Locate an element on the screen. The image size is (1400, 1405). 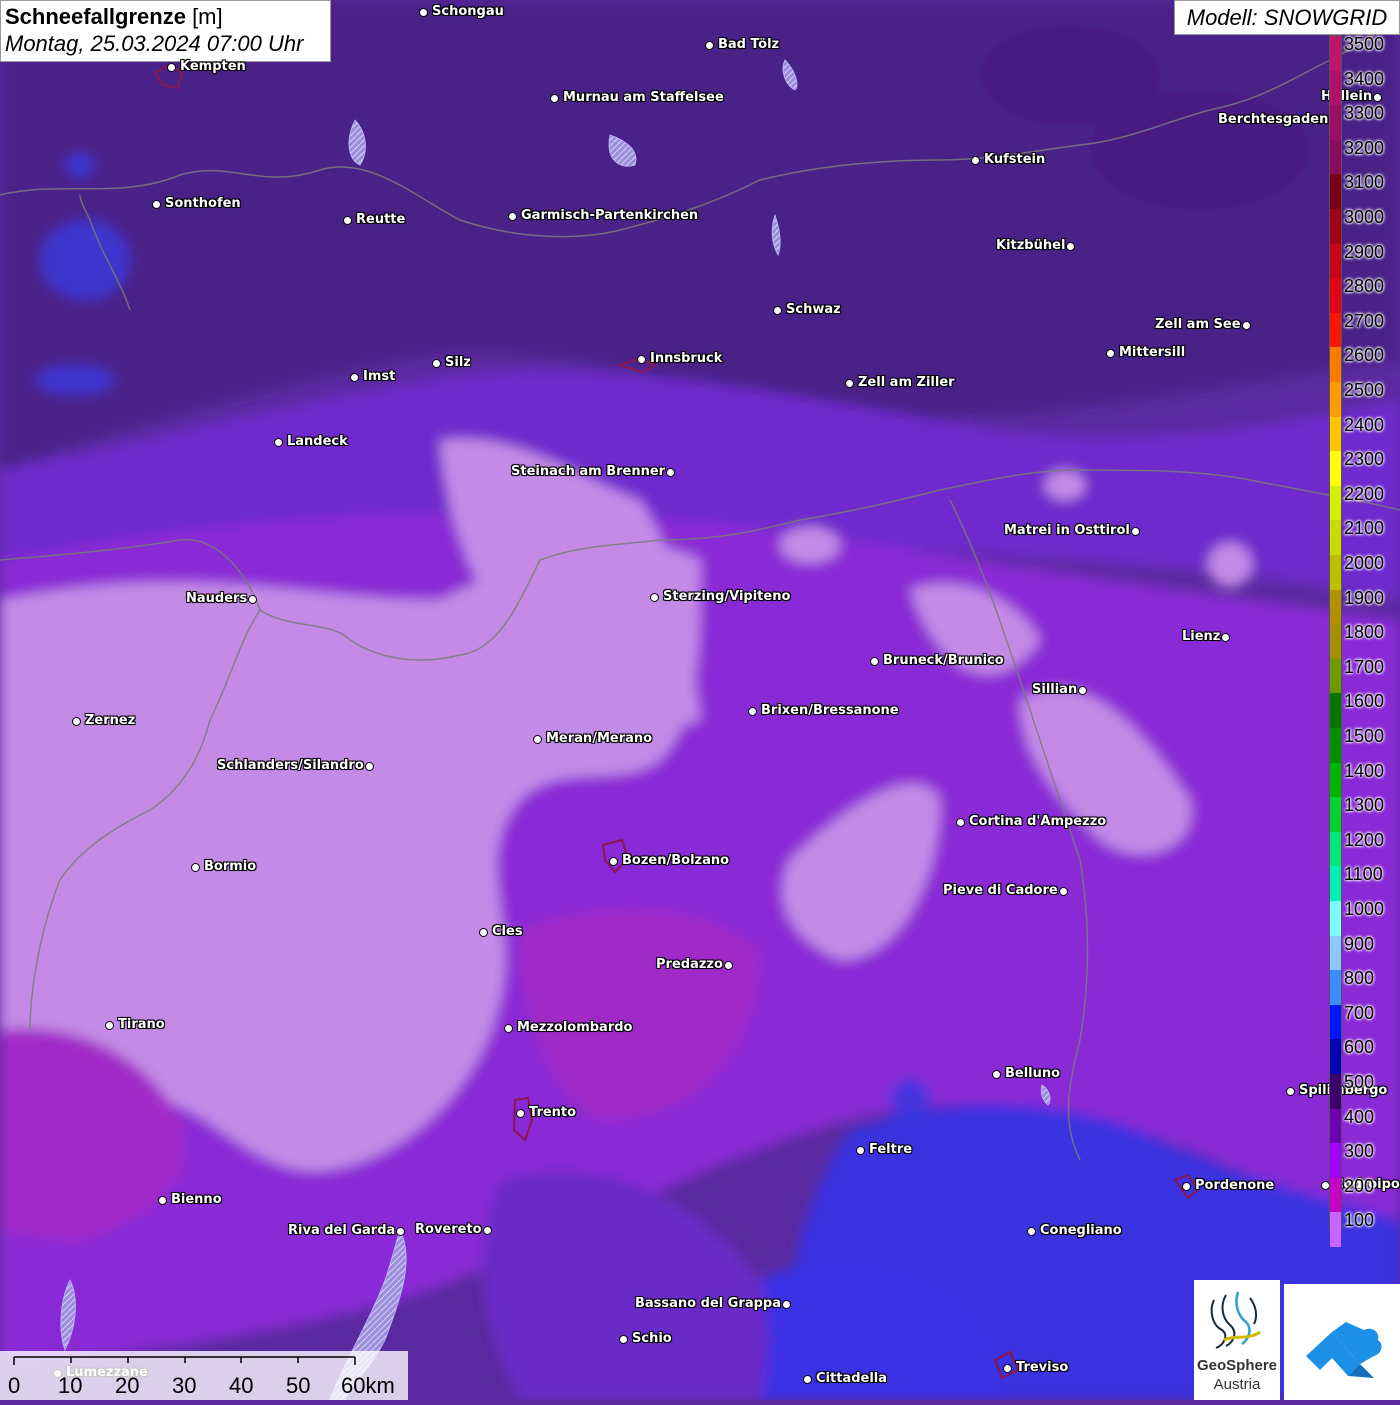
legend-level-label: 2300 is located at coordinates (1364, 459).